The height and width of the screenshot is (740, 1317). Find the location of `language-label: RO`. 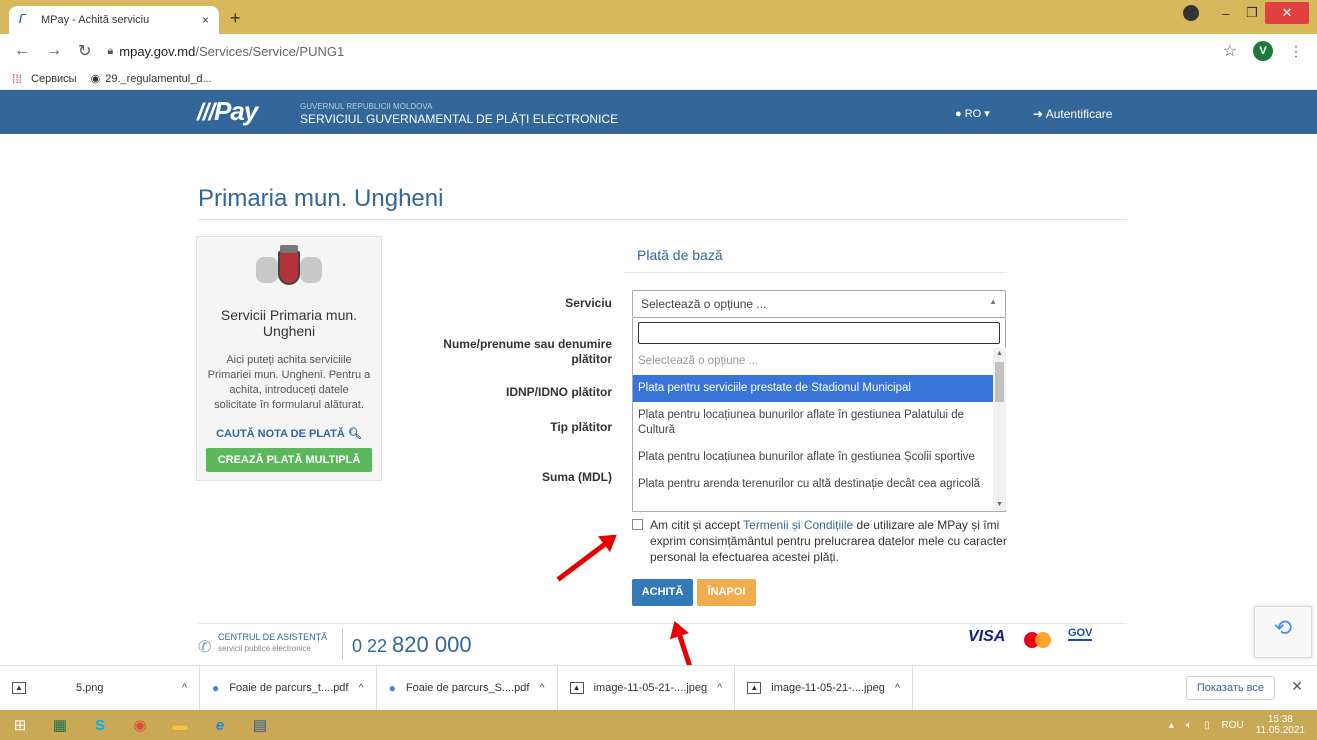

language-label: RO is located at coordinates (973, 114).